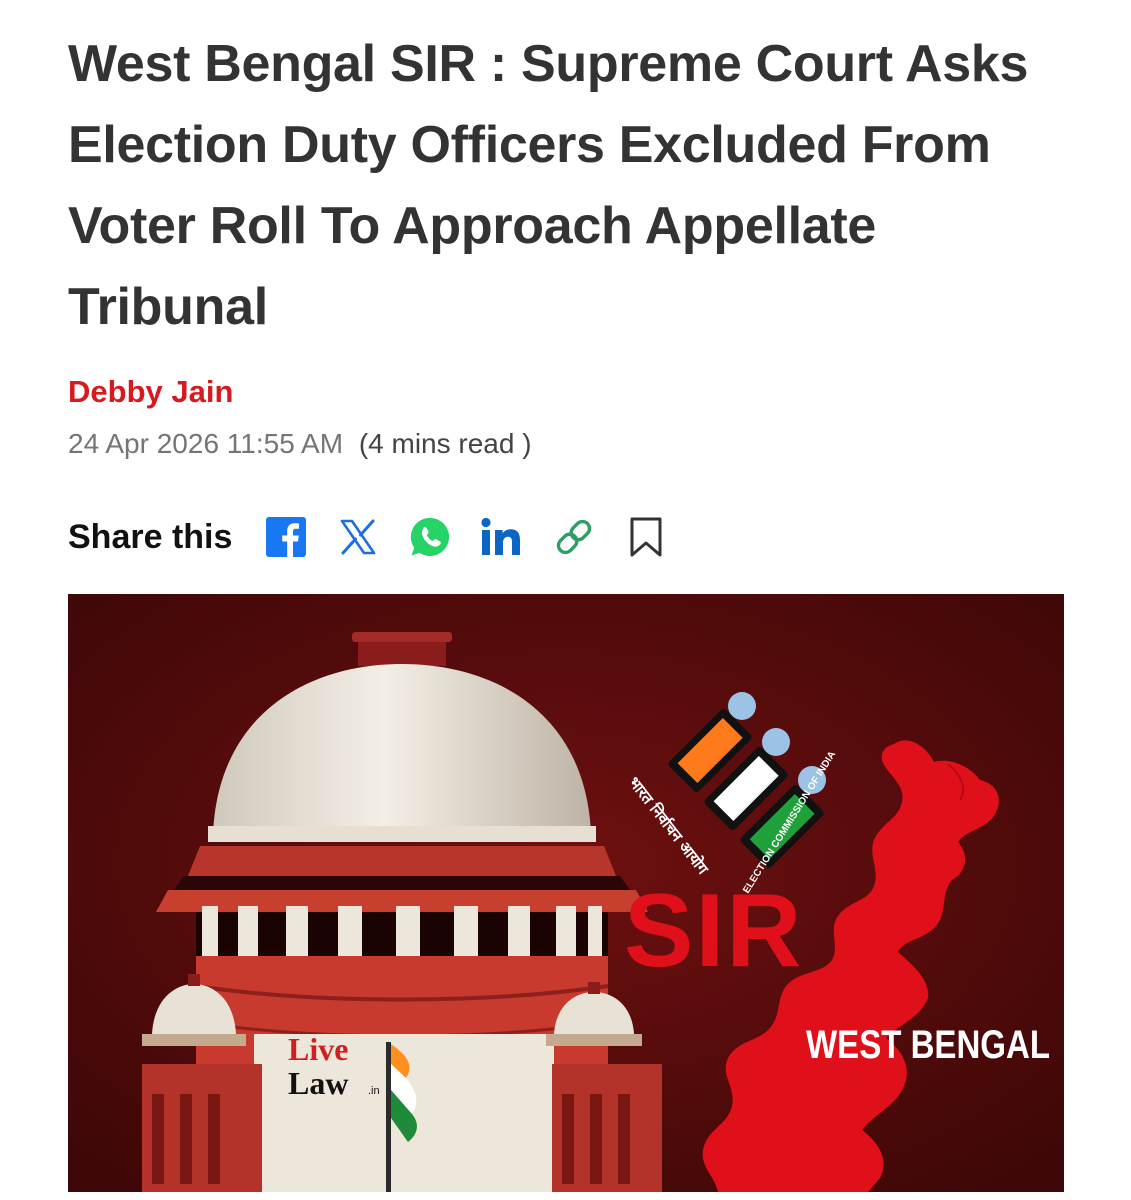 This screenshot has width=1131, height=1200. I want to click on link-icon, so click(574, 537).